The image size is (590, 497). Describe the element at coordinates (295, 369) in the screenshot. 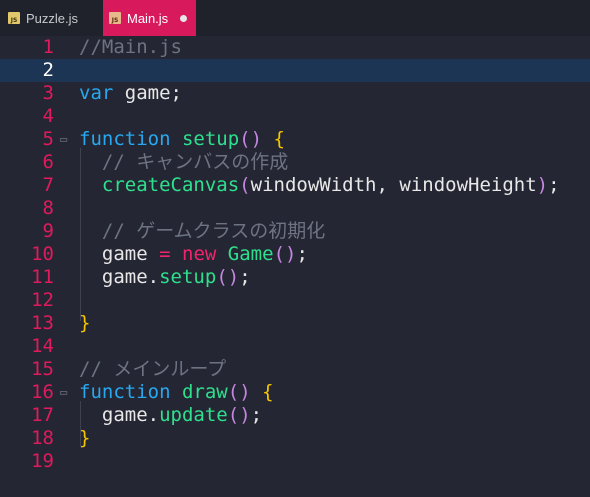

I see `code-line: 15 // メインループ` at that location.